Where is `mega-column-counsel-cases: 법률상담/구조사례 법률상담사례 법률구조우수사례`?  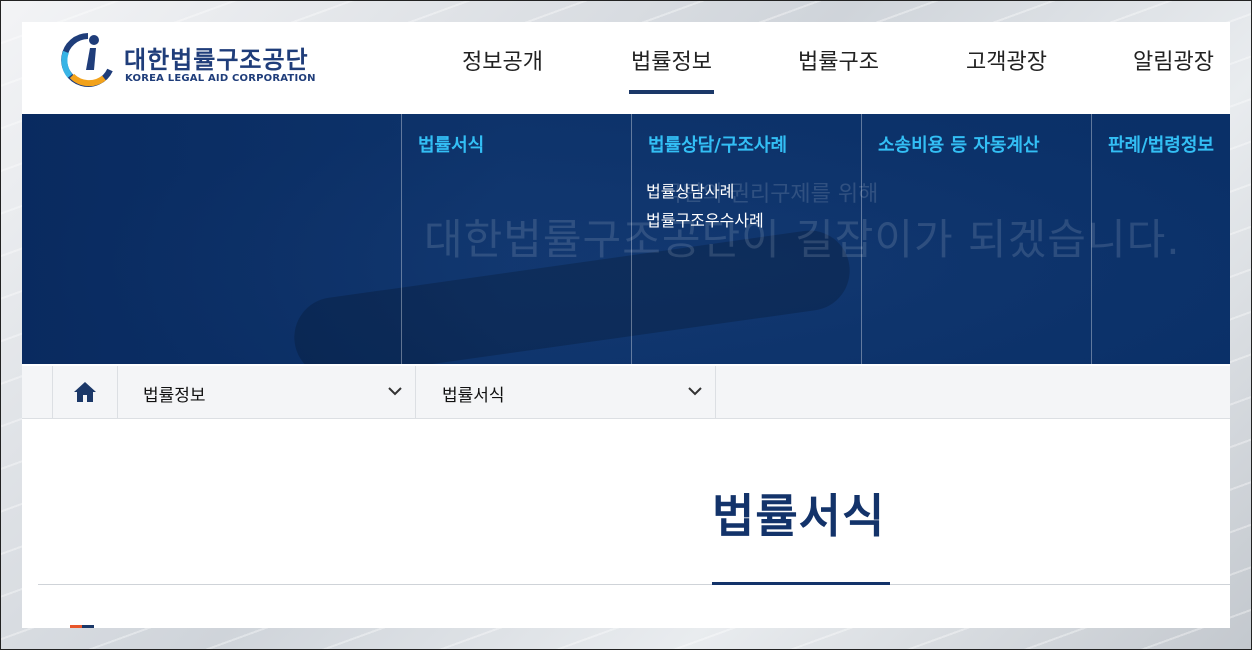 mega-column-counsel-cases: 법률상담/구조사례 법률상담사례 법률구조우수사례 is located at coordinates (746, 239).